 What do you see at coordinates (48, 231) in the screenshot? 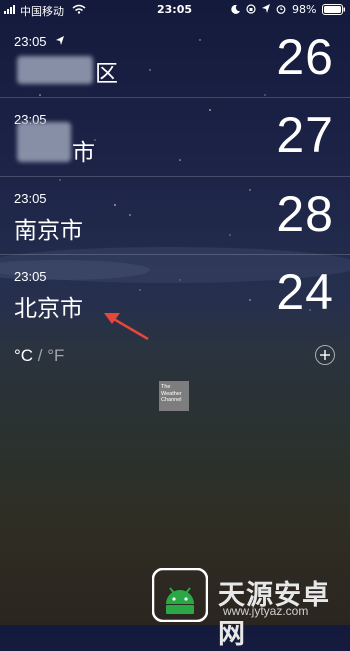
I see `city-name: 南京市` at bounding box center [48, 231].